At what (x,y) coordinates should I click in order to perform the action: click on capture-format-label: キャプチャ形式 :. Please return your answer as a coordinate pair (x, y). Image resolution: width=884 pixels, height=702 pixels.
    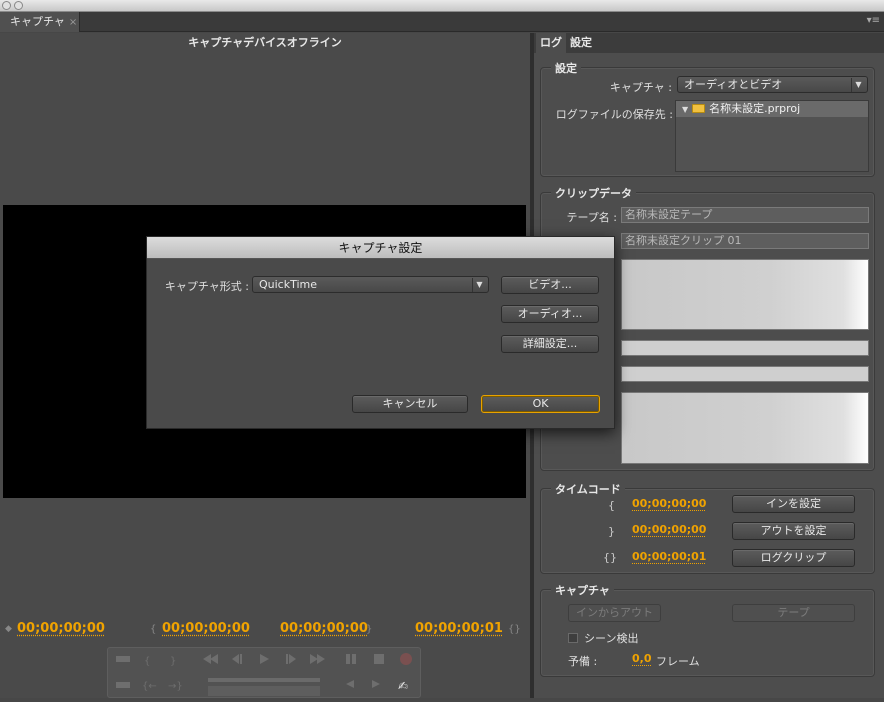
    Looking at the image, I should click on (206, 286).